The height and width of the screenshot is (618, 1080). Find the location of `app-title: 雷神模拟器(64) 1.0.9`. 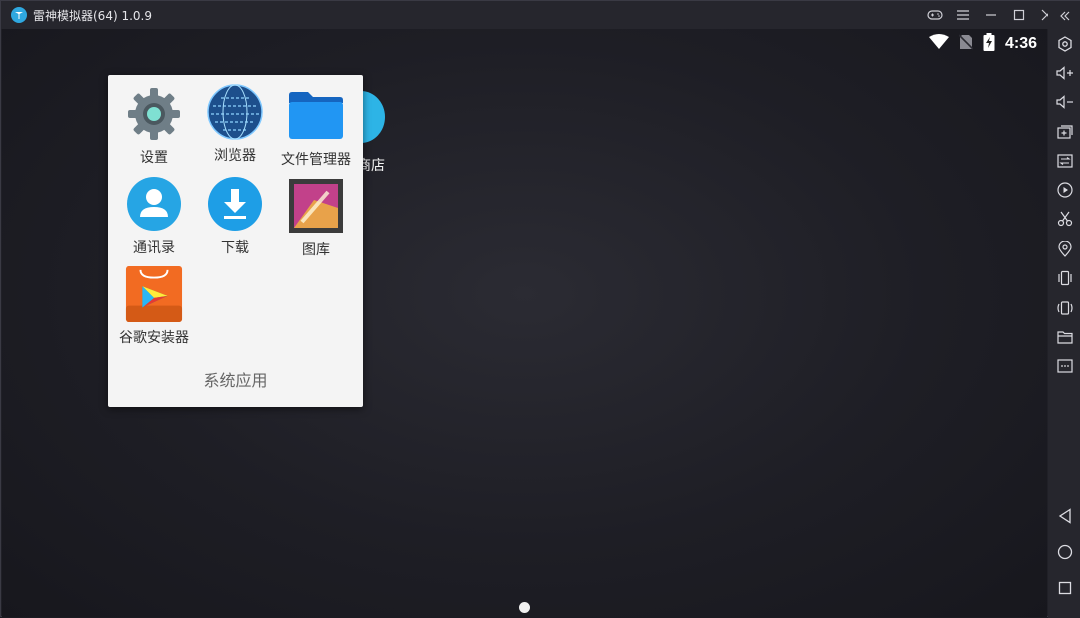

app-title: 雷神模拟器(64) 1.0.9 is located at coordinates (92, 15).